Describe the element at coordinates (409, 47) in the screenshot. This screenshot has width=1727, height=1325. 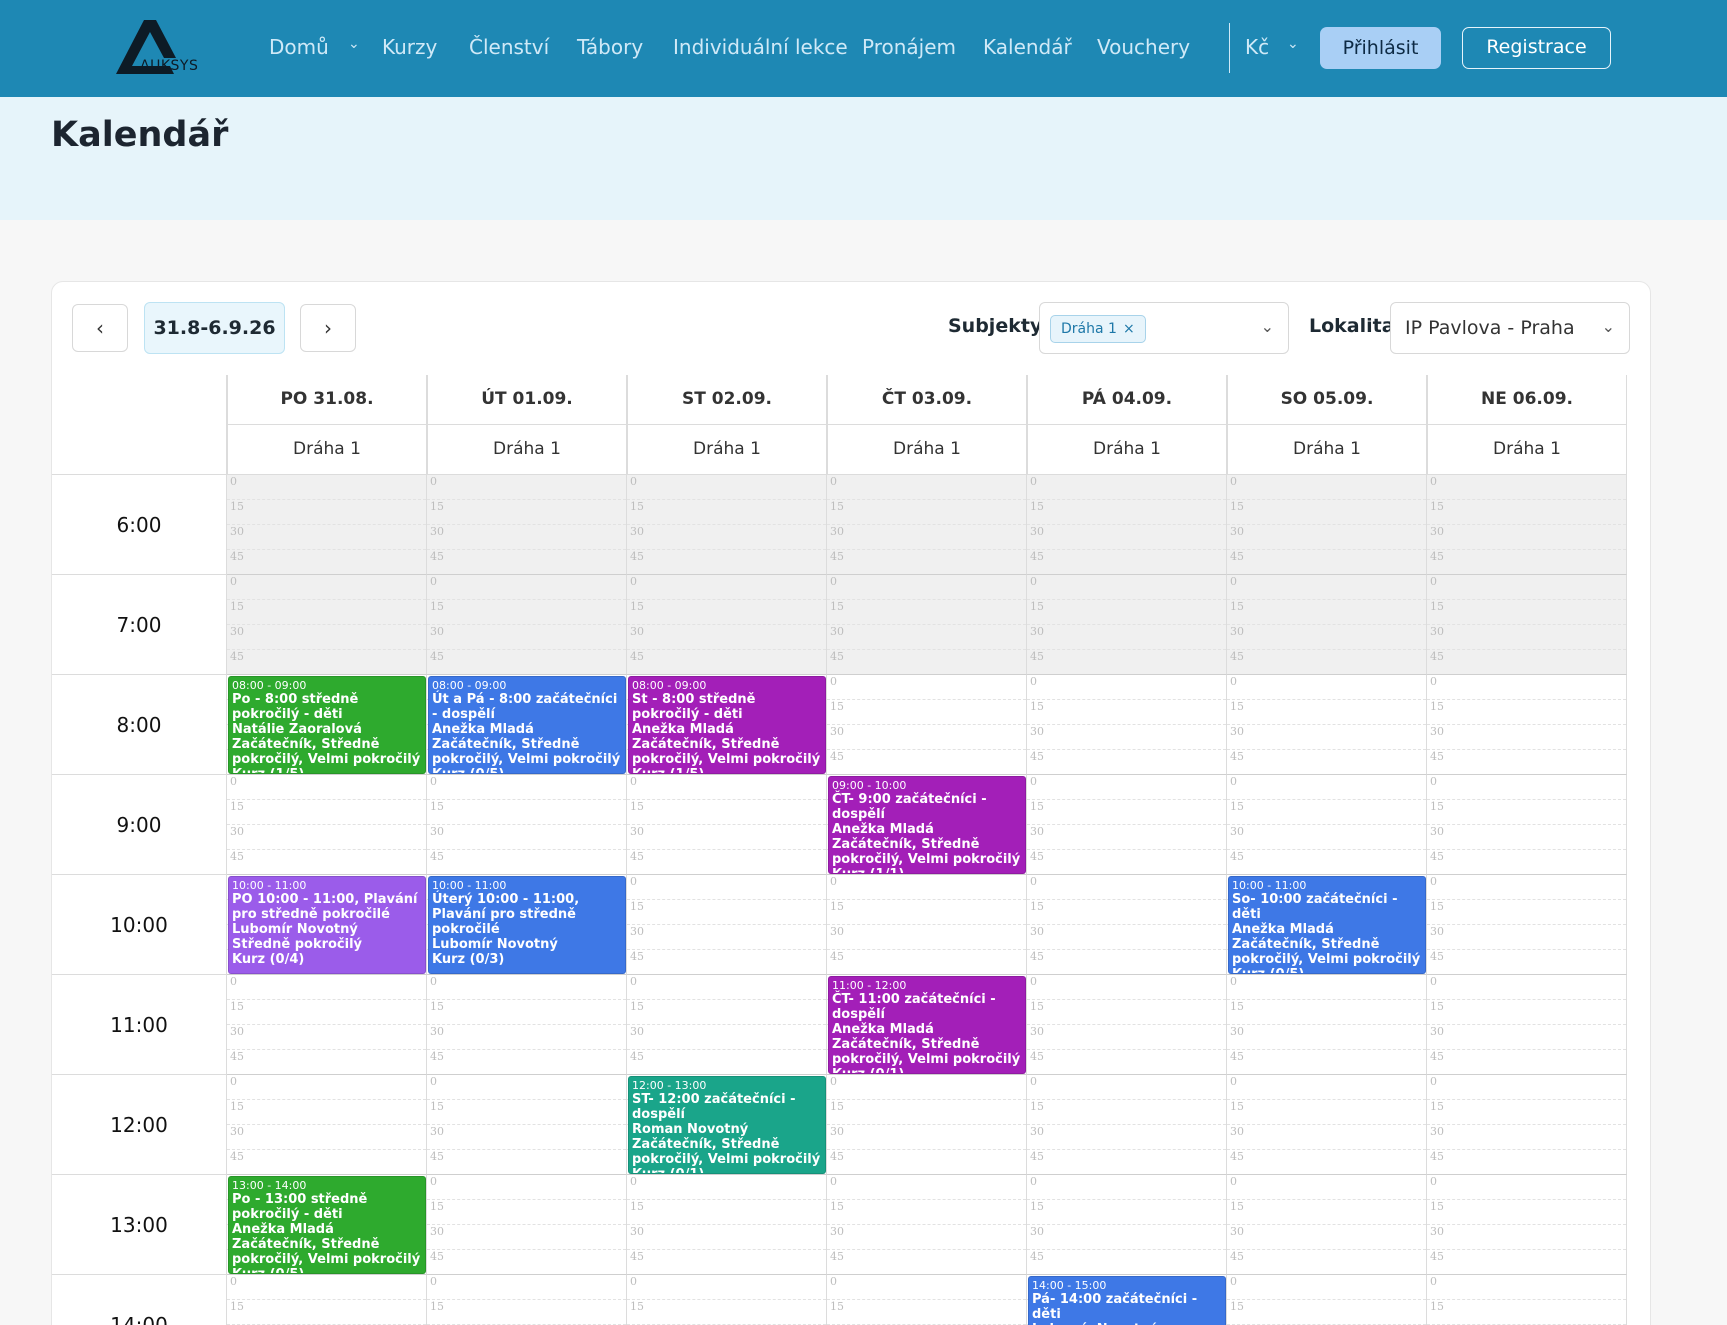
I see `nav-item-1: Kurzy` at that location.